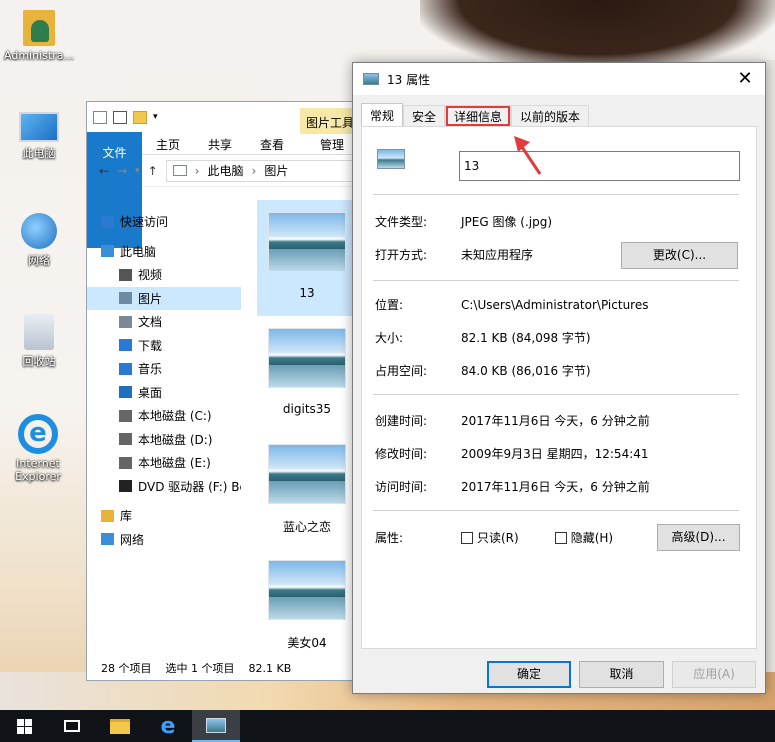 The image size is (775, 742). I want to click on nav-item: 下载, so click(164, 346).